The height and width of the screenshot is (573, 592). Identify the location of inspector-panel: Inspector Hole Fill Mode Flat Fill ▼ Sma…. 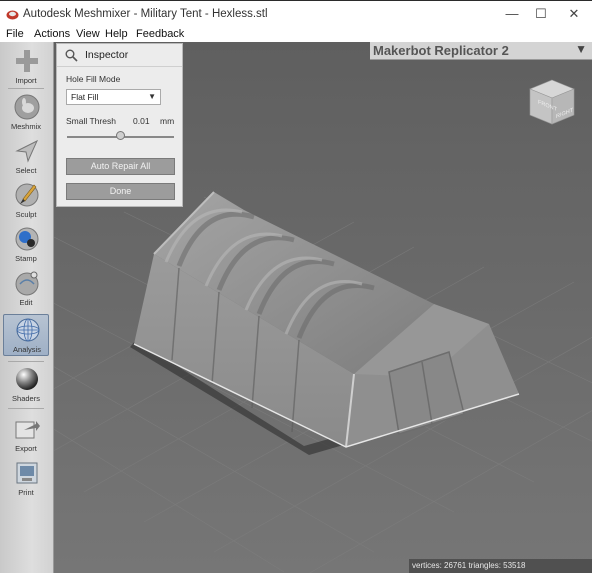
(119, 125).